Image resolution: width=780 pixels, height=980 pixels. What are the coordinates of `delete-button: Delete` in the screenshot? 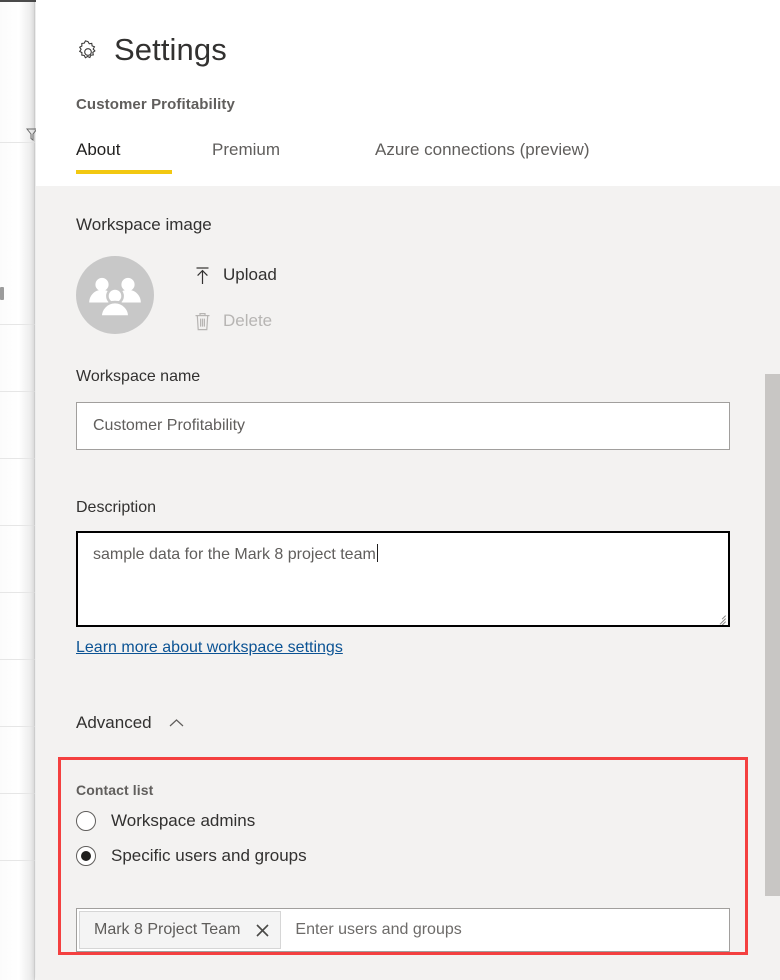 It's located at (235, 321).